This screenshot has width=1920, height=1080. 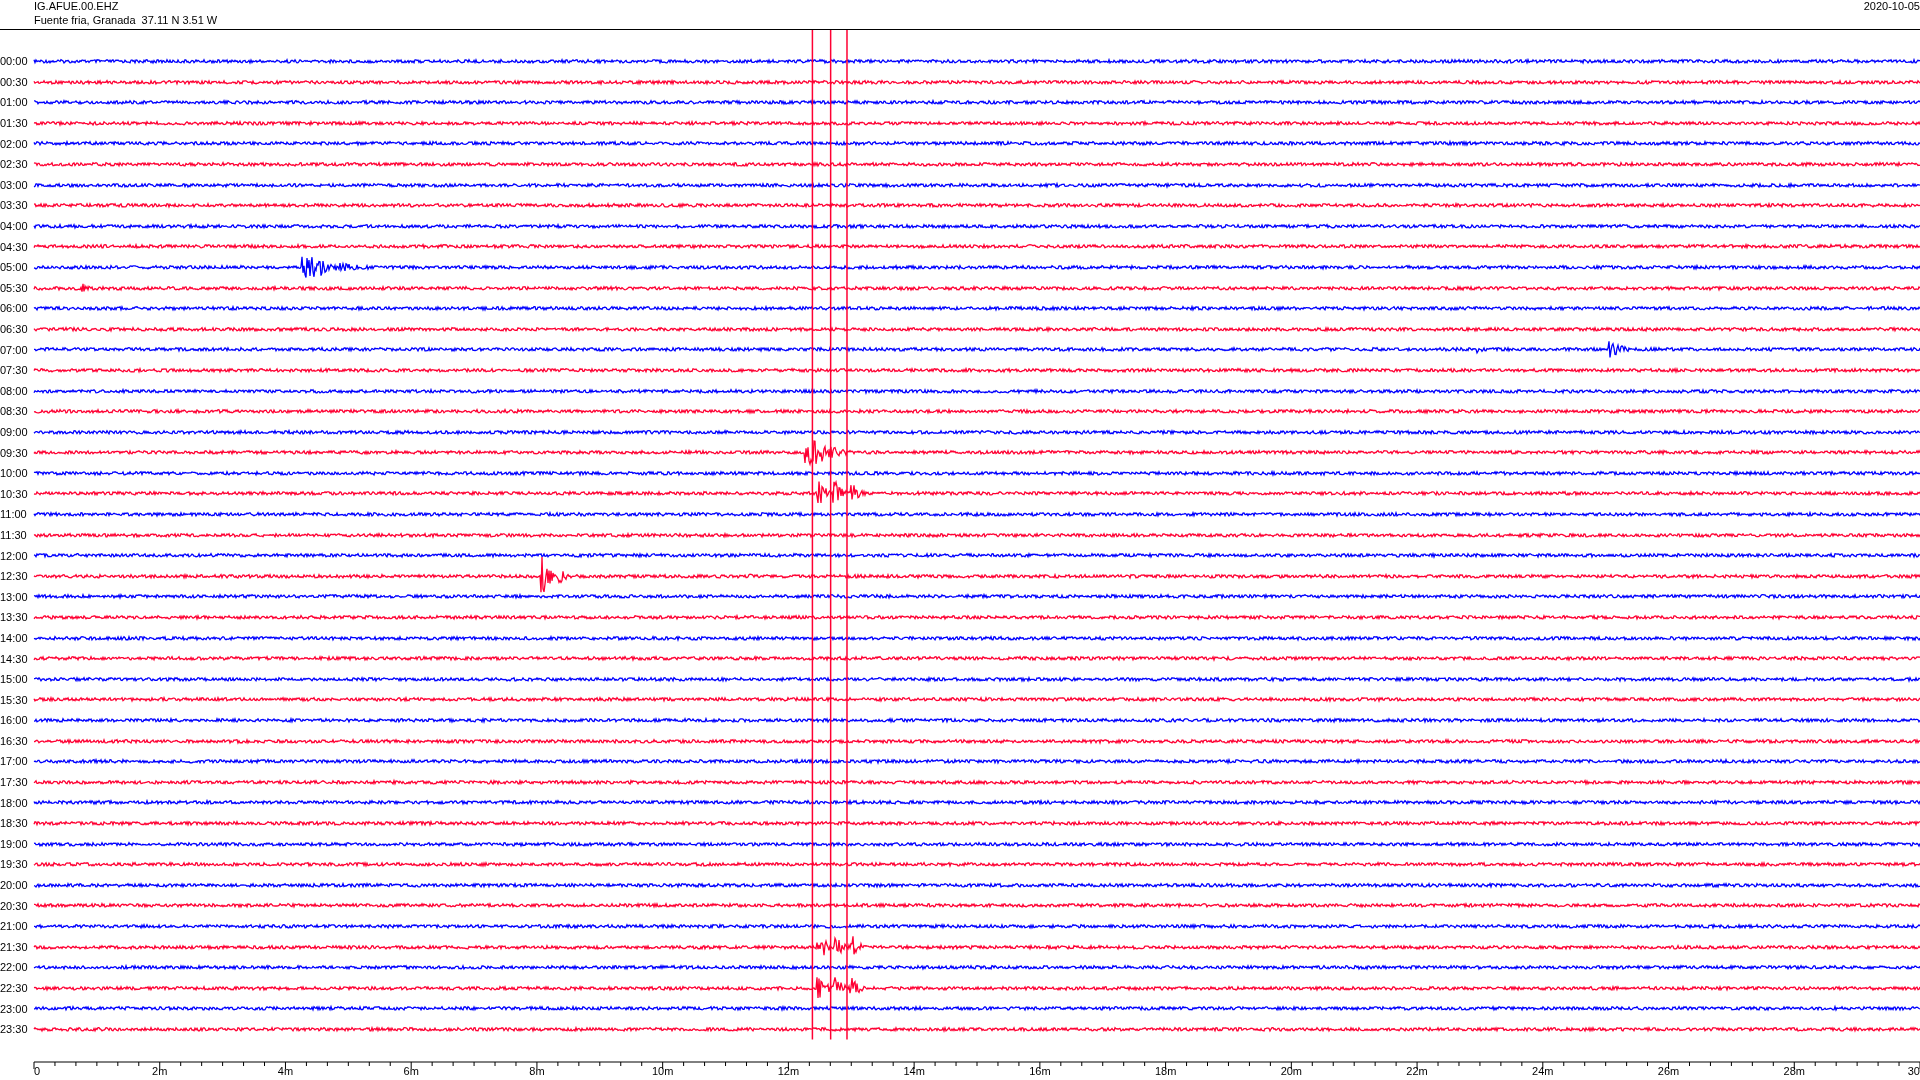 I want to click on time-label: 02:00, so click(x=14, y=143).